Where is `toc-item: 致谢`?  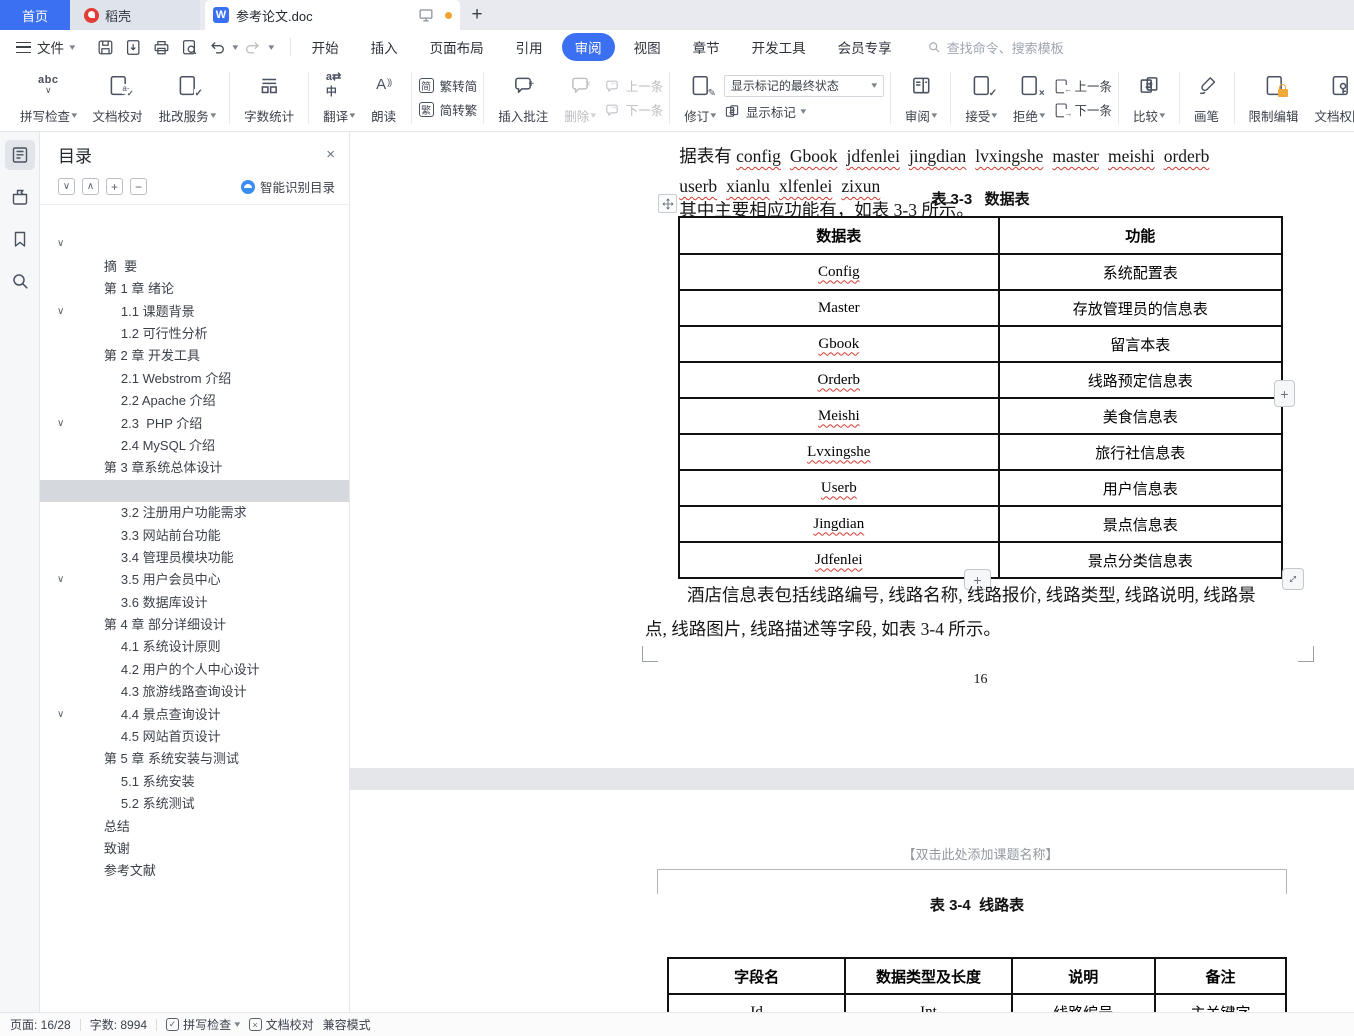 toc-item: 致谢 is located at coordinates (194, 824).